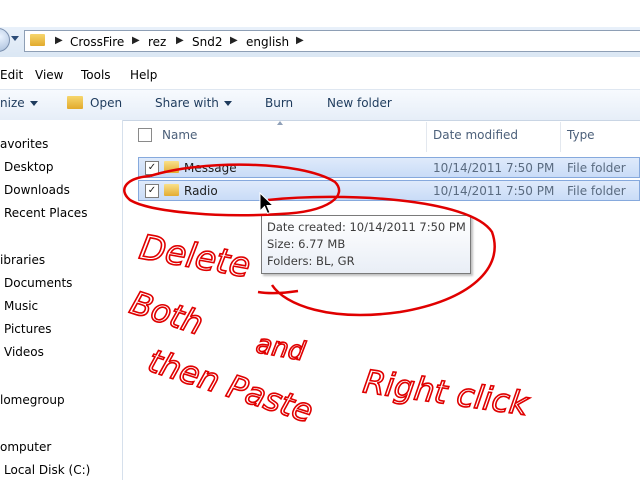  What do you see at coordinates (232, 190) in the screenshot?
I see `annotation-circle-radio` at bounding box center [232, 190].